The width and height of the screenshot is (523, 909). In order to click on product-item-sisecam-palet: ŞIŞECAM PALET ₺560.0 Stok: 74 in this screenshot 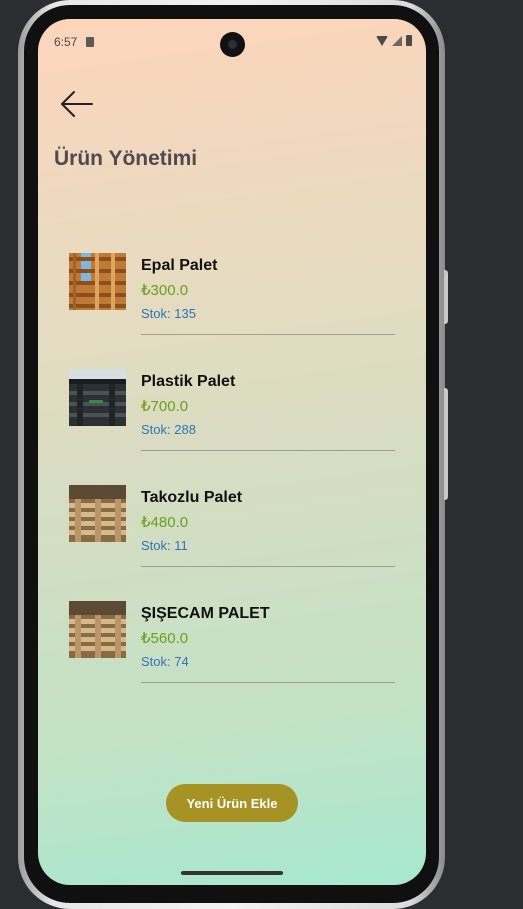, I will do `click(232, 645)`.